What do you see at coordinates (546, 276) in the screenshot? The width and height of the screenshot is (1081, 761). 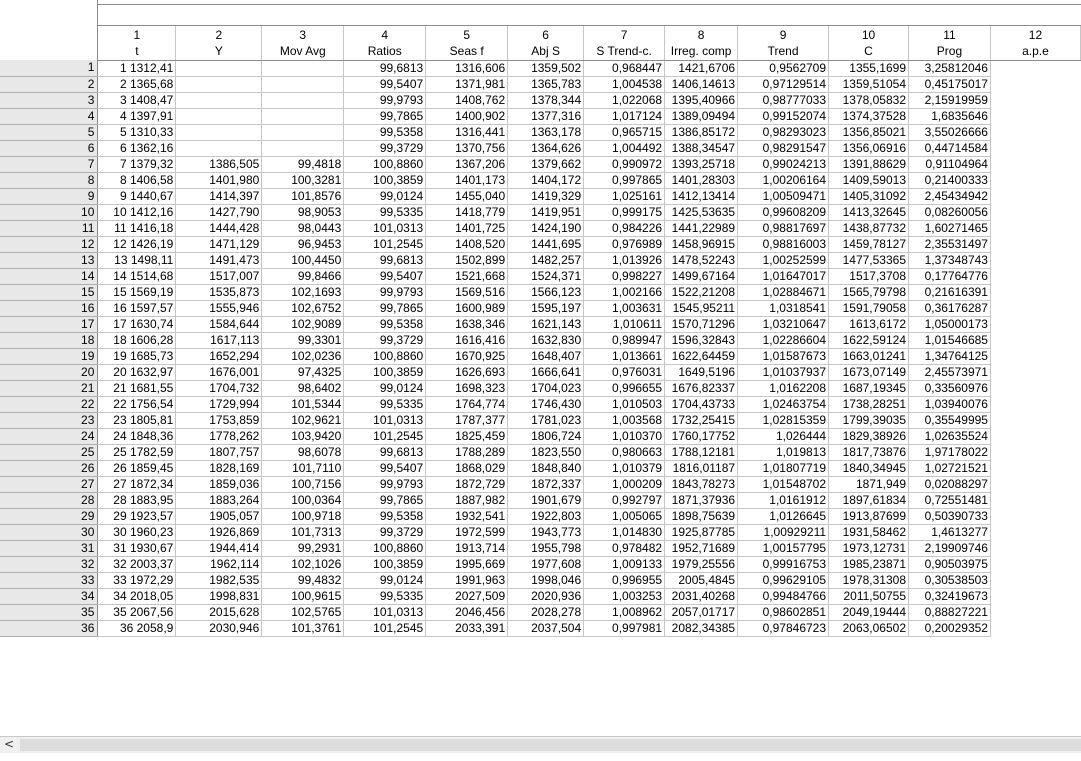 I see `table-cell: 1524,371` at bounding box center [546, 276].